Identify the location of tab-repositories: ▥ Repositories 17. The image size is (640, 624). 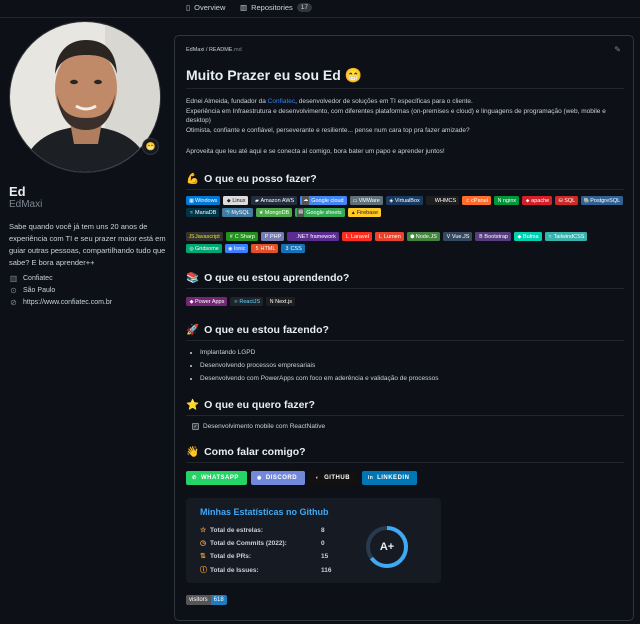
(276, 7).